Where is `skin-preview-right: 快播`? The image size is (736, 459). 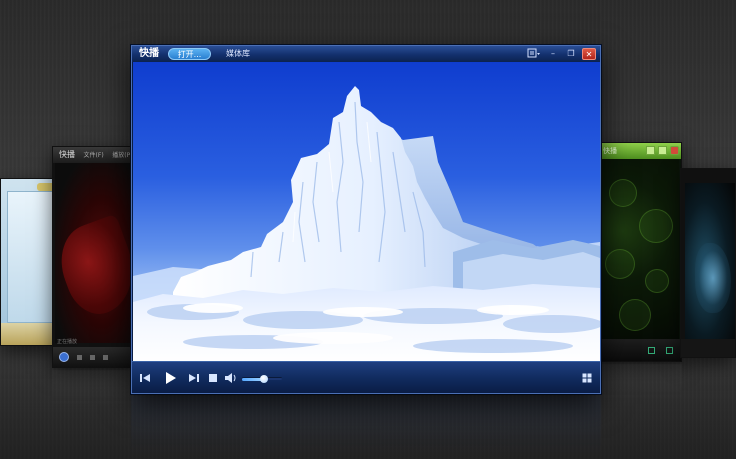
skin-preview-right: 快播 is located at coordinates (639, 252).